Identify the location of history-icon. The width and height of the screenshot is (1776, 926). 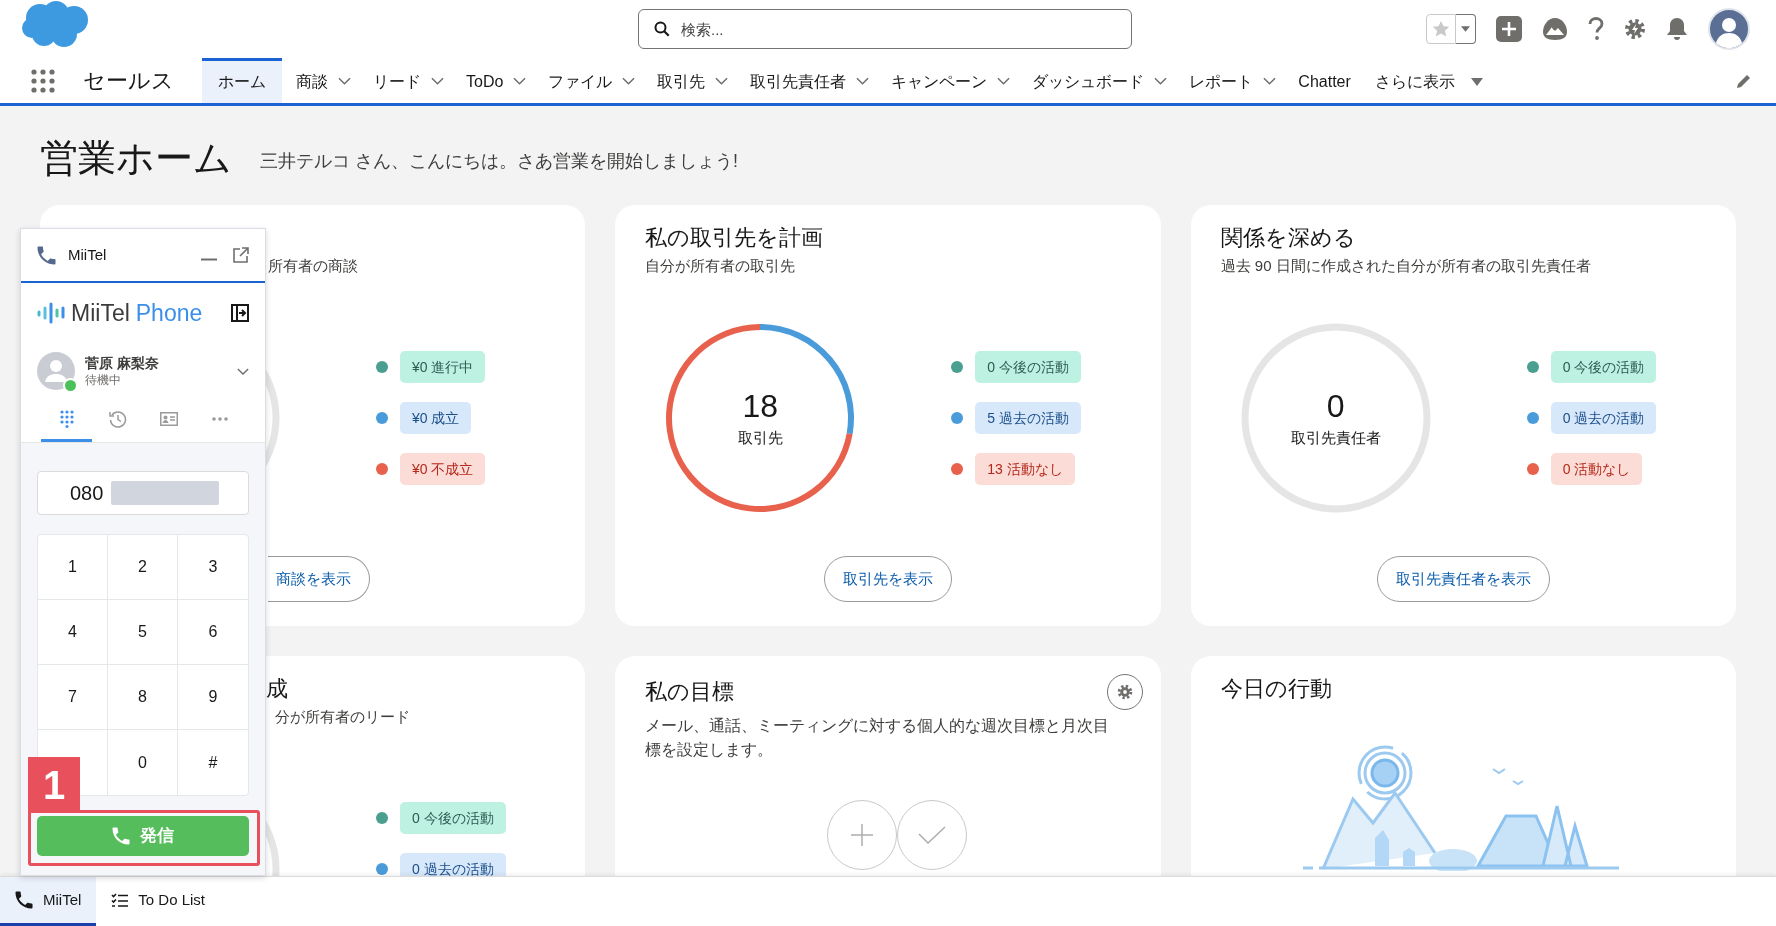
(117, 419).